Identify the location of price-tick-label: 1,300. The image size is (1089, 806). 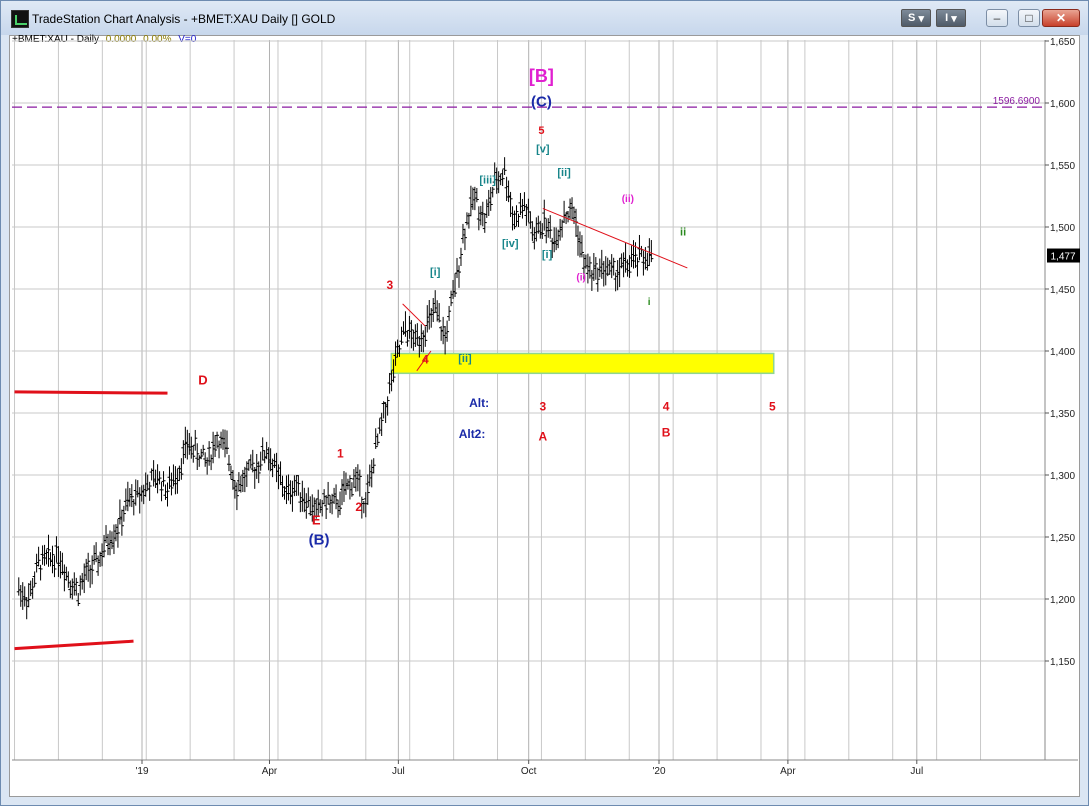
(1062, 476).